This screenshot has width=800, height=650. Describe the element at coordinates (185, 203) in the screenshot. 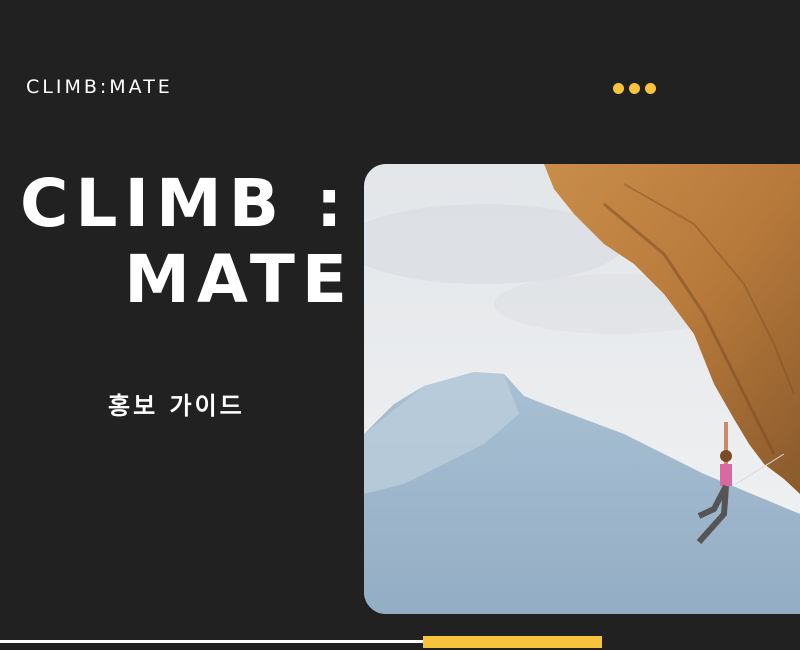

I see `title-line-1: CLIMB :` at that location.